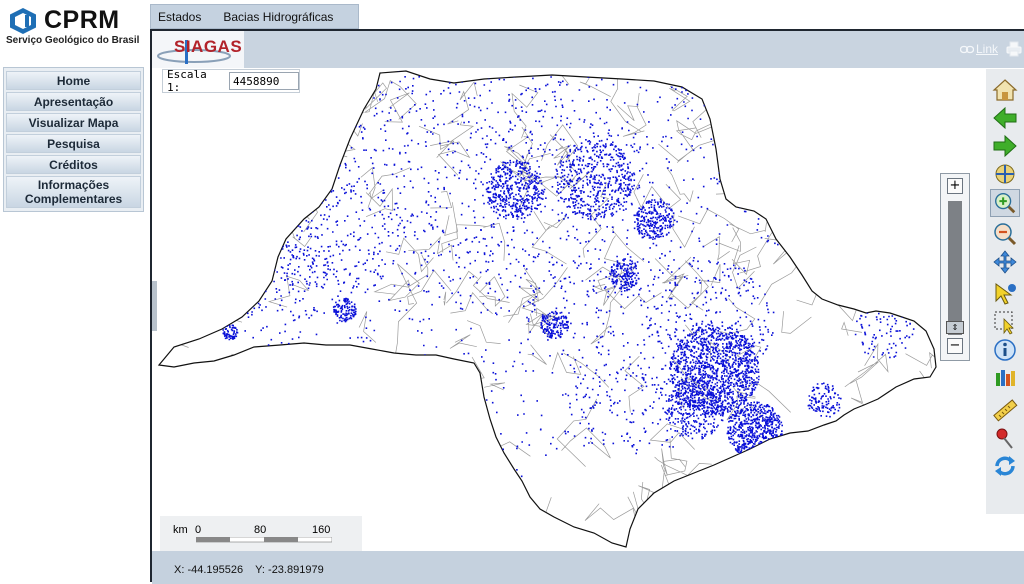  What do you see at coordinates (23, 21) in the screenshot?
I see `cprm-hexagon-icon` at bounding box center [23, 21].